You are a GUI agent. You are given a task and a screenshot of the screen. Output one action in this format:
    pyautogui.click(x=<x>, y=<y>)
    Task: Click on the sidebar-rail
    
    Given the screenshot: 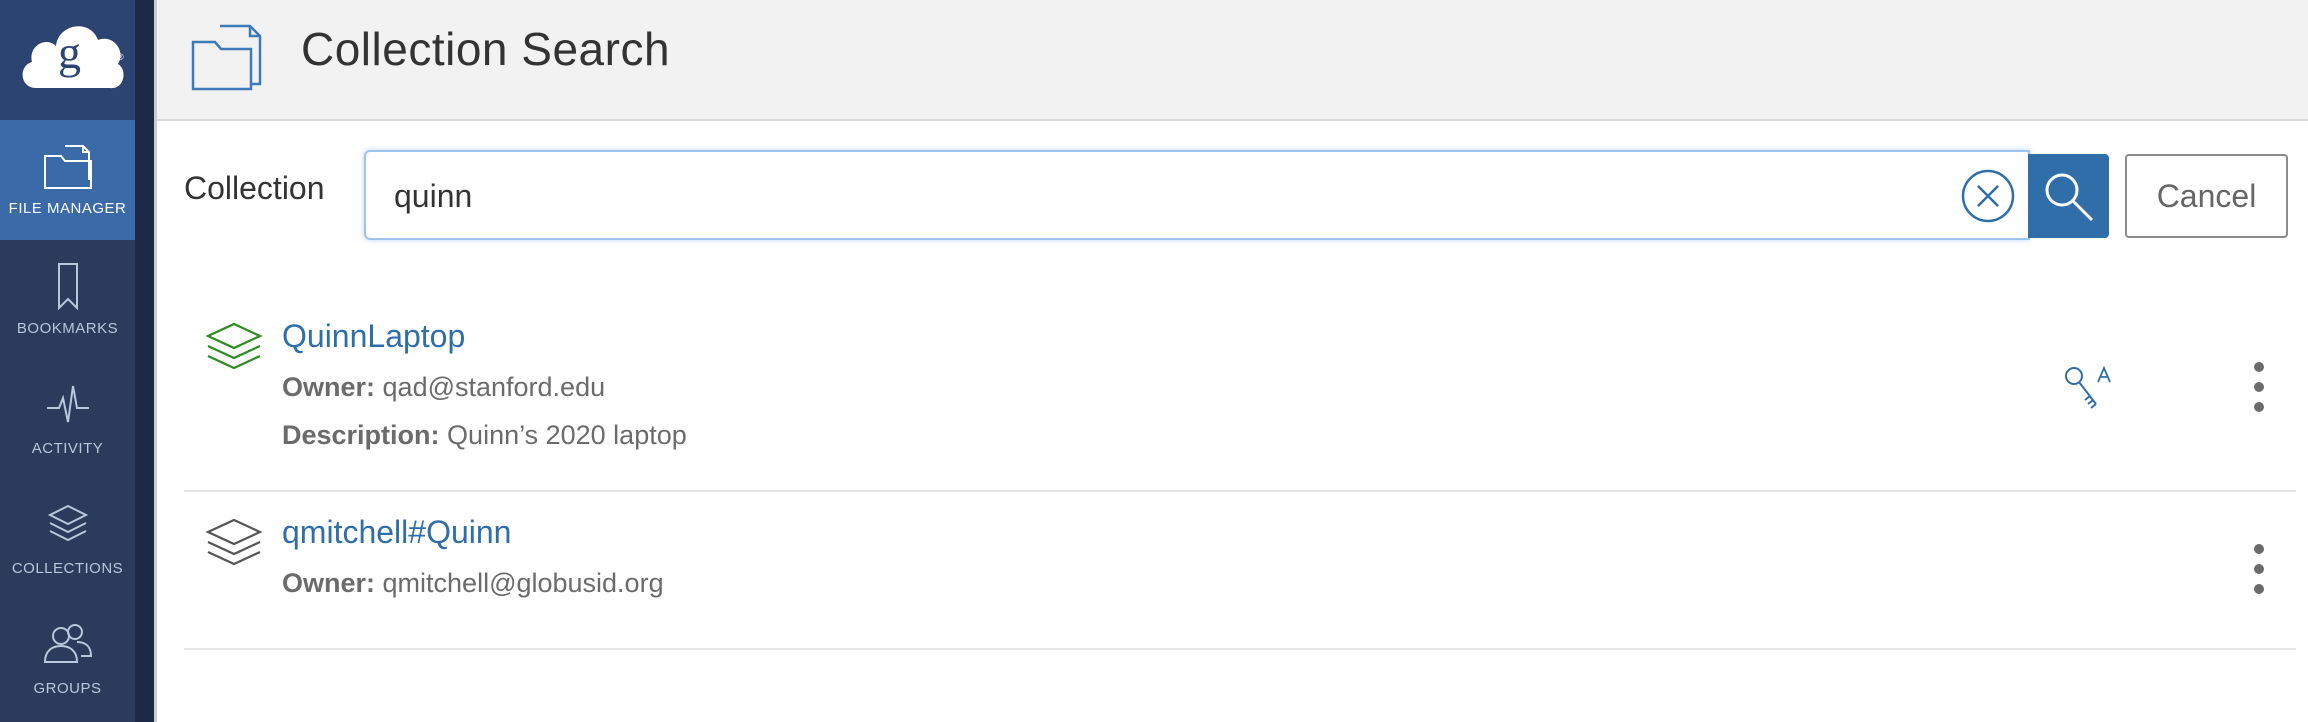 What is the action you would take?
    pyautogui.click(x=144, y=361)
    